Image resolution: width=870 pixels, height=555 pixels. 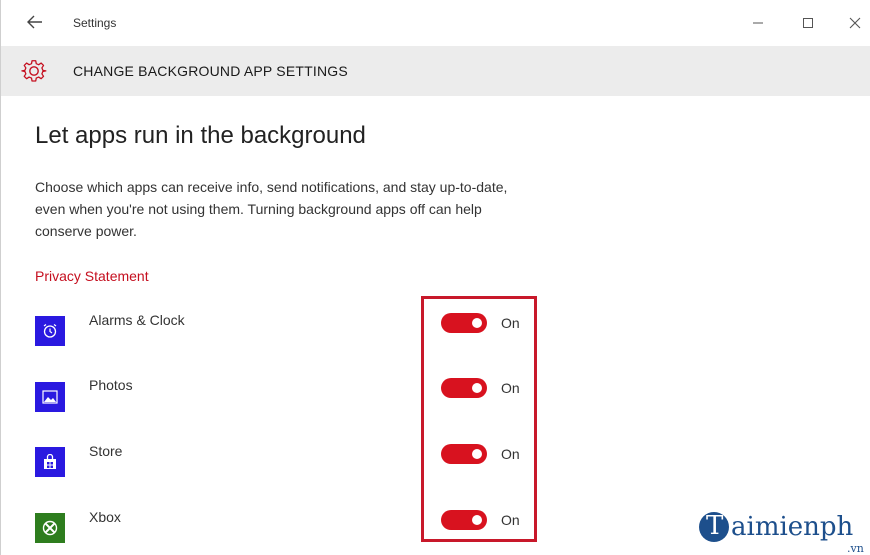 What do you see at coordinates (435, 71) in the screenshot?
I see `settings-header: CHANGE BACKGROUND APP SETTINGS` at bounding box center [435, 71].